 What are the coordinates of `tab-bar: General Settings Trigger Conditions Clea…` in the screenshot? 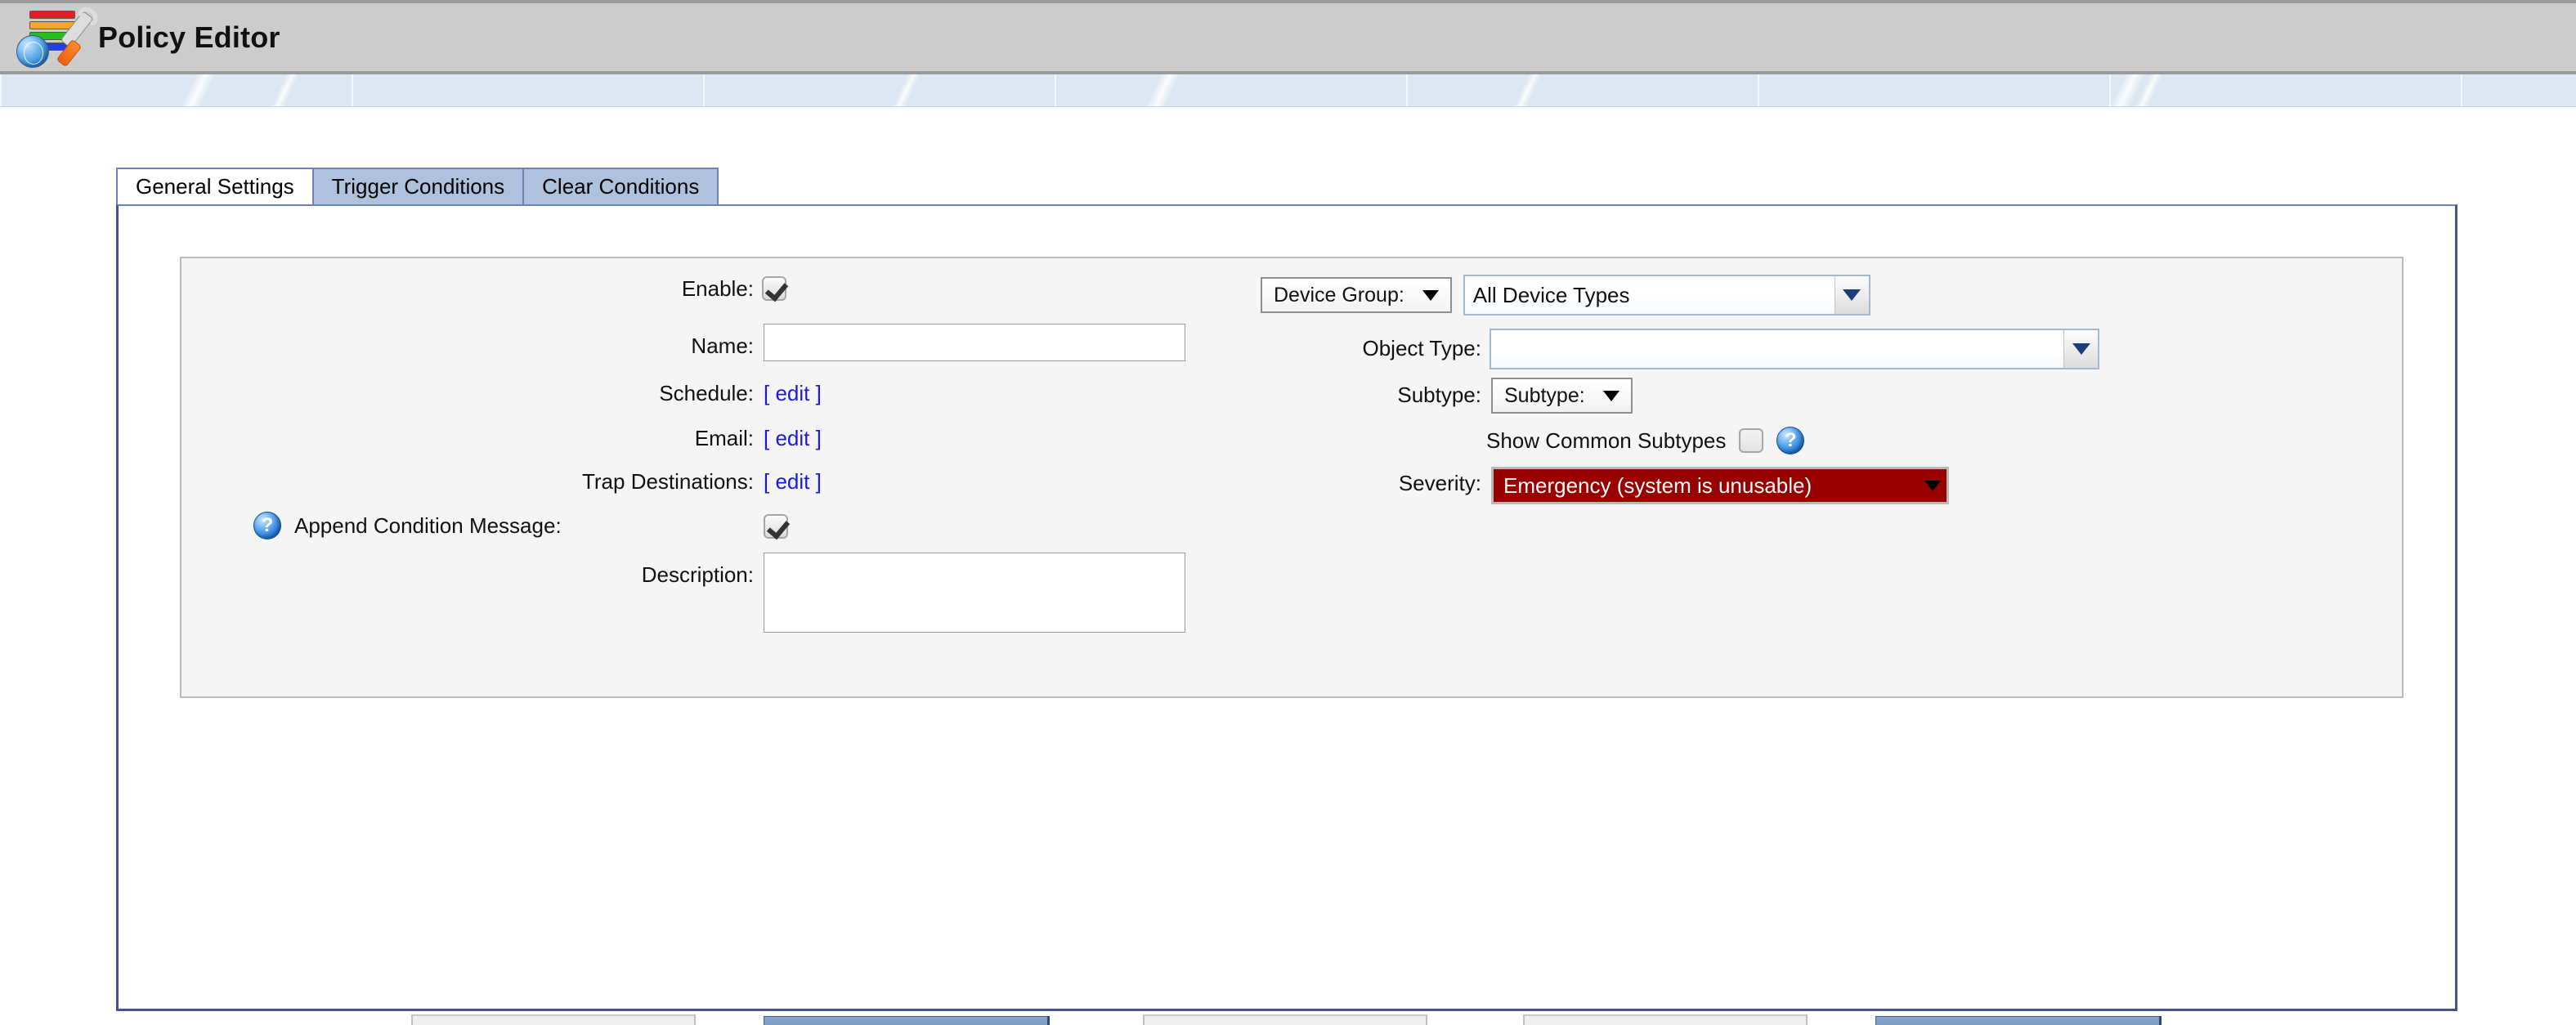 It's located at (418, 186).